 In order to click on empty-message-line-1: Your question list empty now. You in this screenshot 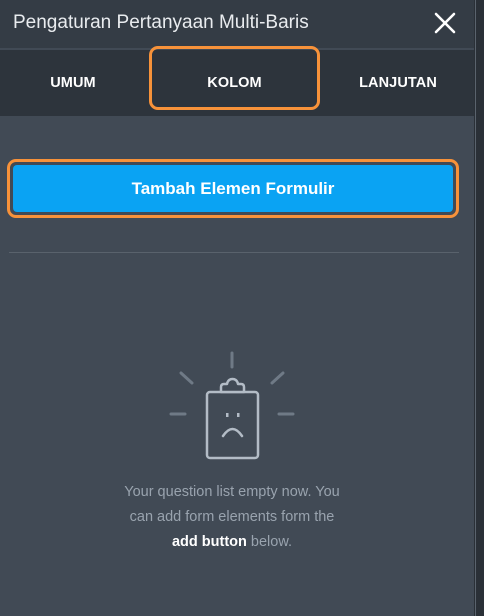, I will do `click(232, 492)`.